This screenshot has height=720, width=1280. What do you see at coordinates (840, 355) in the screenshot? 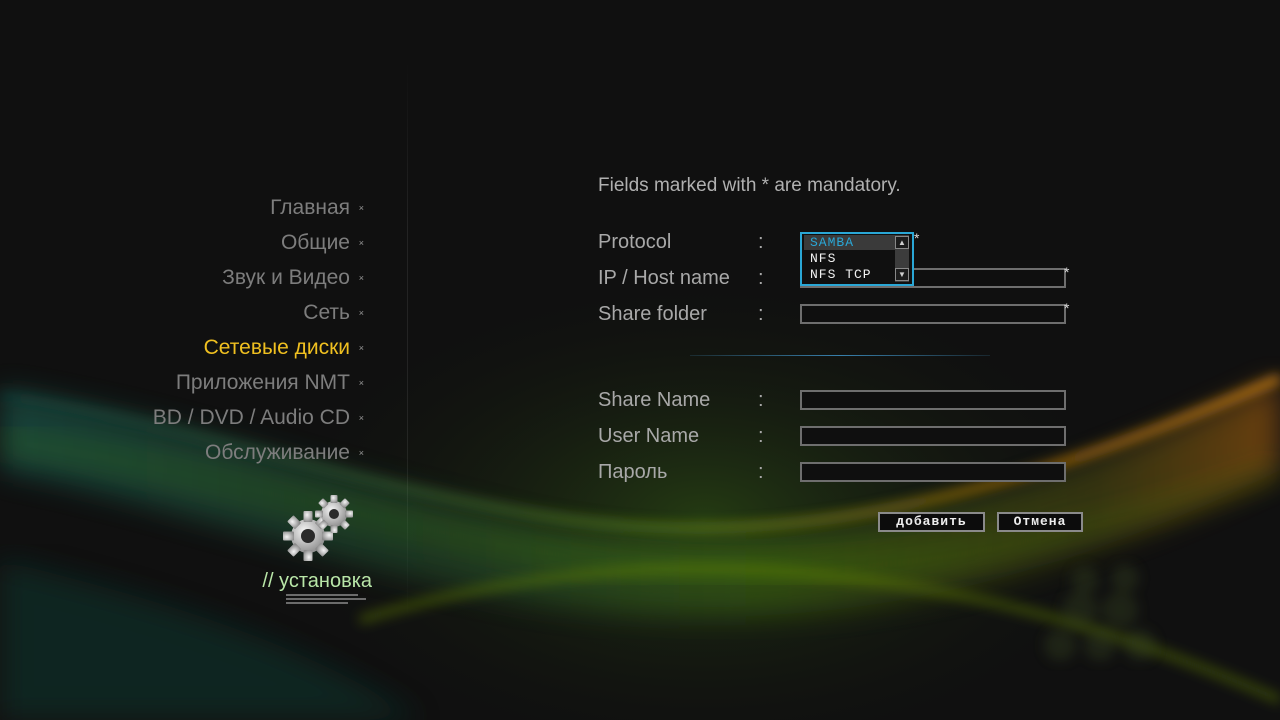
I see `section-separator` at bounding box center [840, 355].